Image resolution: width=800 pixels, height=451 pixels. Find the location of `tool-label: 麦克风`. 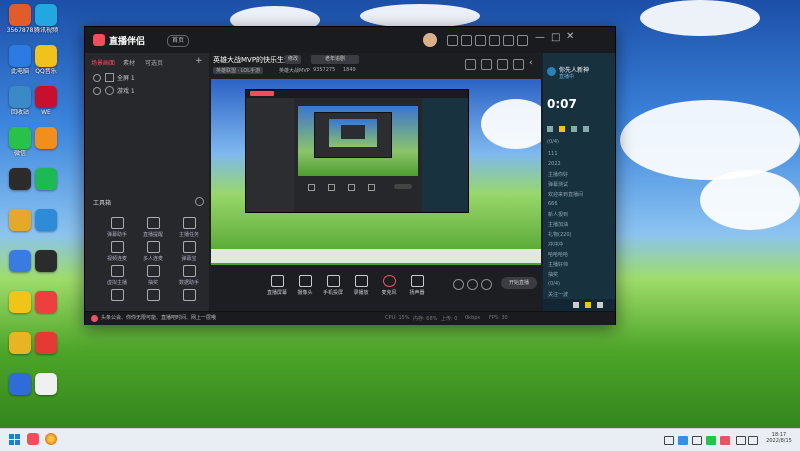

tool-label: 麦克风 is located at coordinates (389, 293).